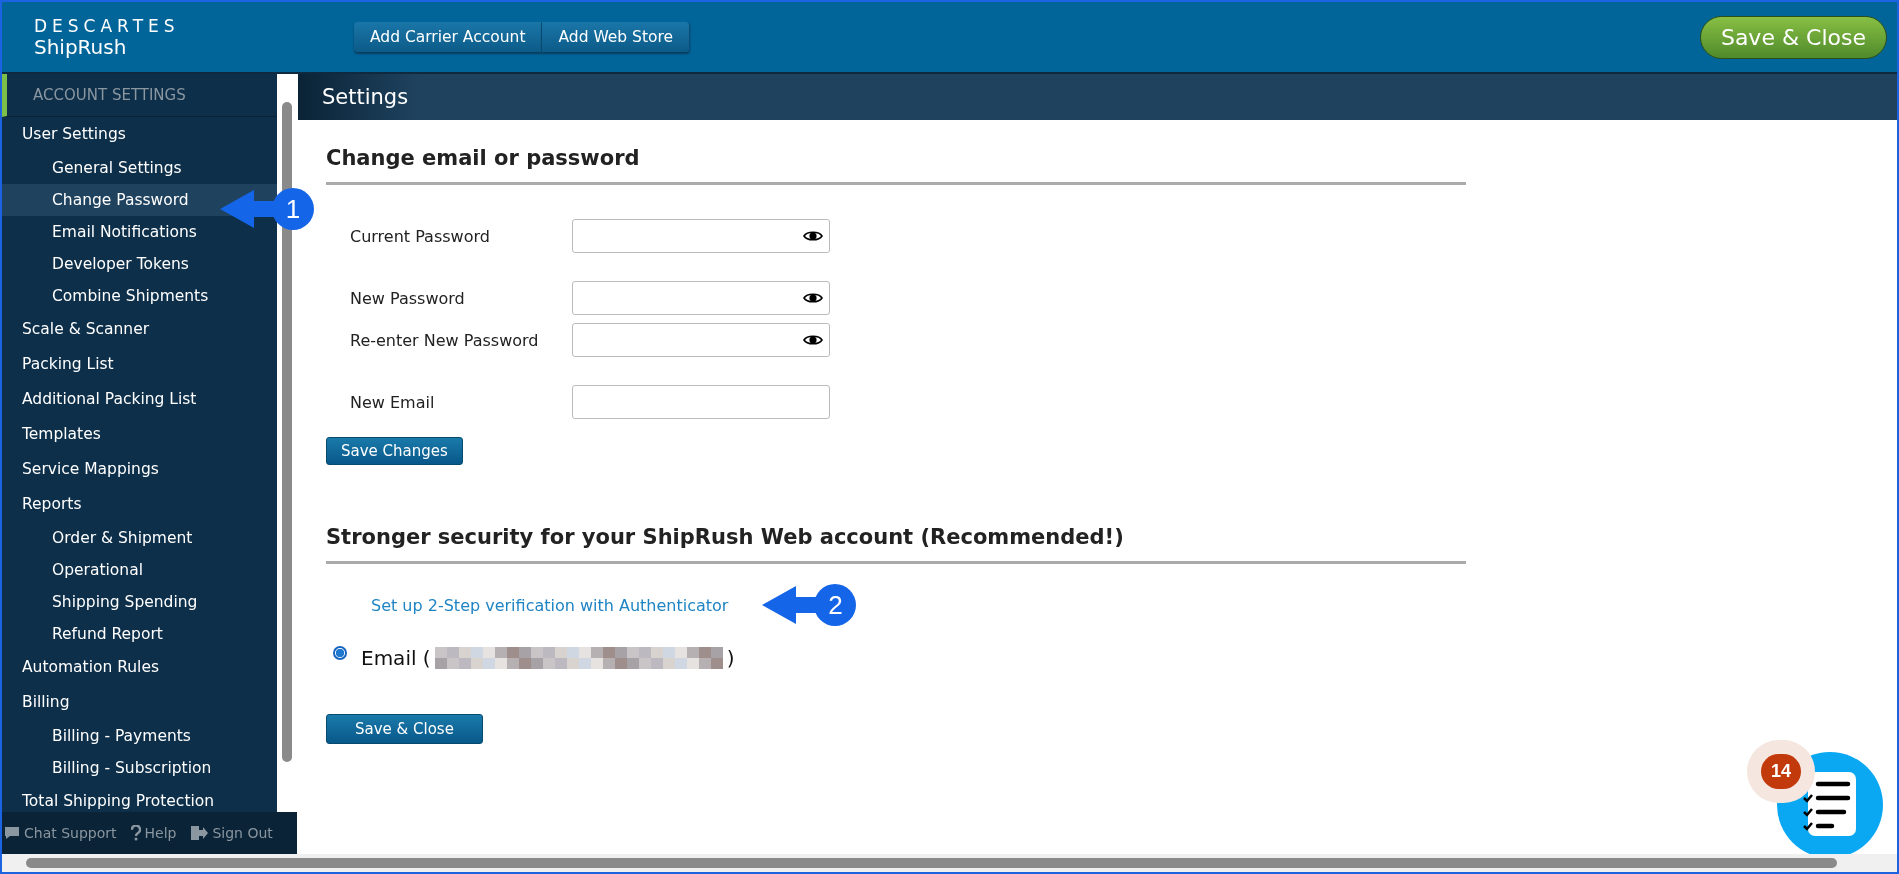 Image resolution: width=1899 pixels, height=874 pixels. What do you see at coordinates (139, 434) in the screenshot?
I see `sidebar-item: Templates` at bounding box center [139, 434].